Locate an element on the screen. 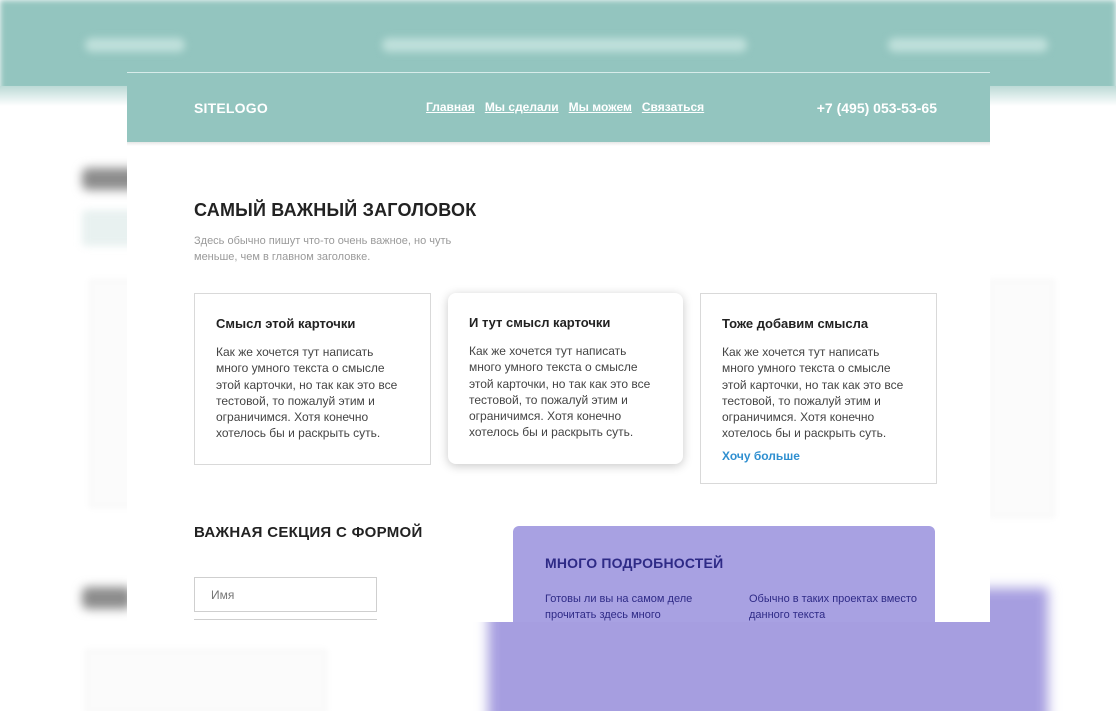 Image resolution: width=1116 pixels, height=711 pixels. nav-link-portfolio: Мы сделали is located at coordinates (522, 107).